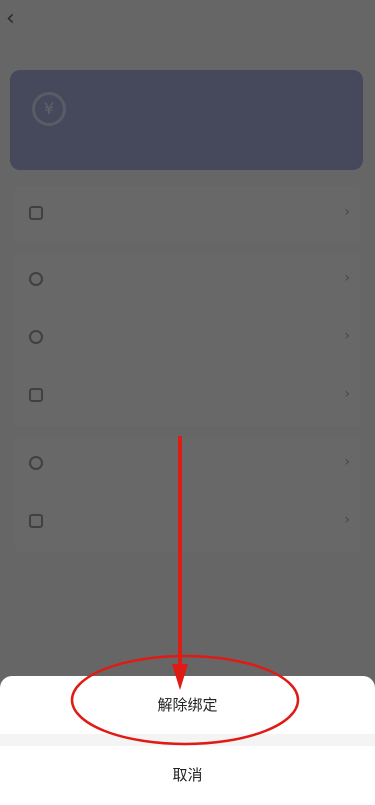 The image size is (375, 805). Describe the element at coordinates (187, 775) in the screenshot. I see `cancel-button: 取消` at that location.